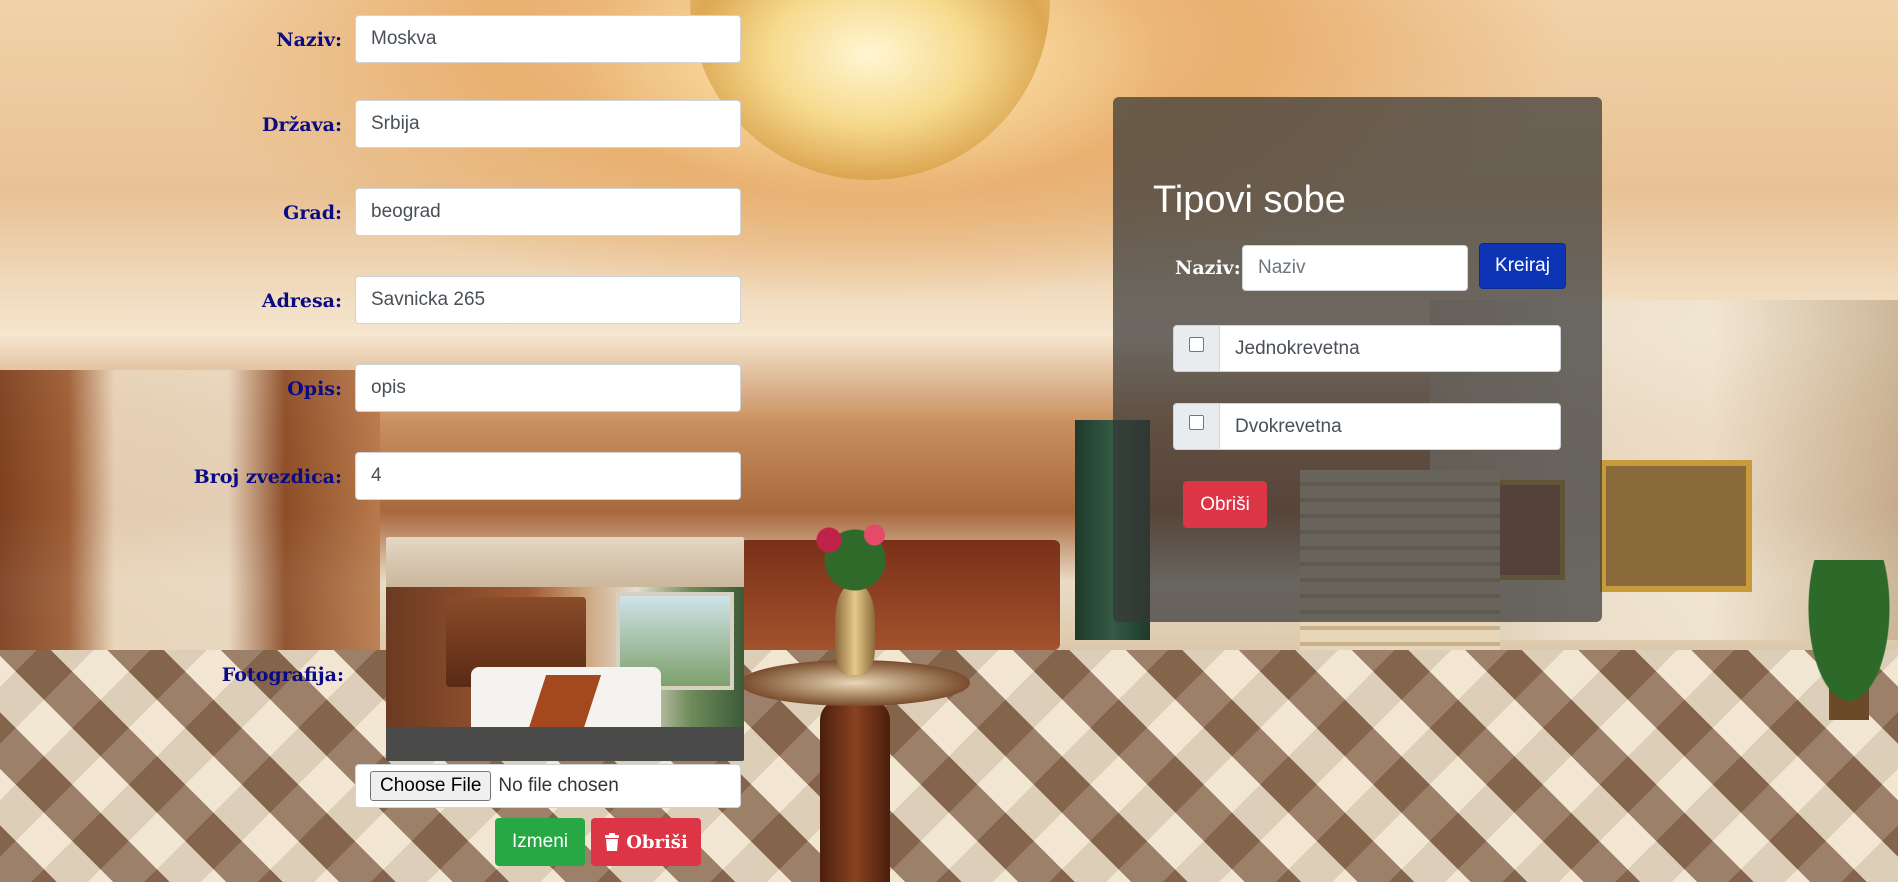  What do you see at coordinates (1225, 504) in the screenshot?
I see `delete-room-types-button: Obriši` at bounding box center [1225, 504].